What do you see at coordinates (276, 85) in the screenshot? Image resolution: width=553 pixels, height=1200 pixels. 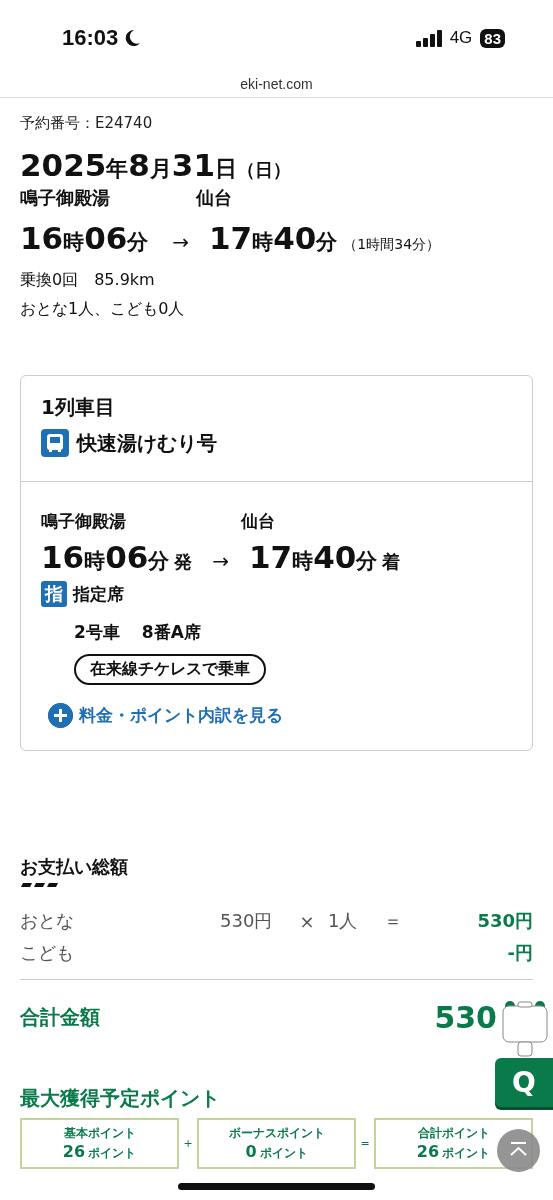 I see `url-text: eki-net.com` at bounding box center [276, 85].